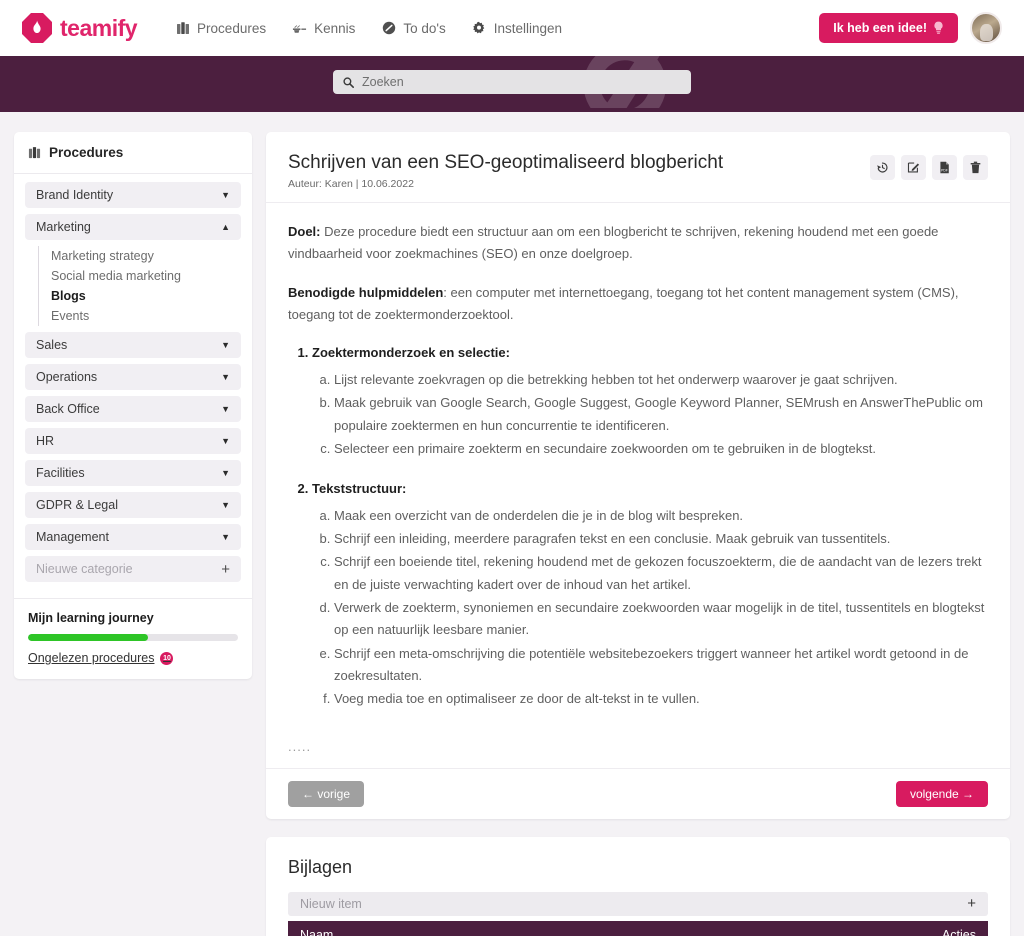 The height and width of the screenshot is (936, 1024). I want to click on sidebar-title: Procedures, so click(86, 152).